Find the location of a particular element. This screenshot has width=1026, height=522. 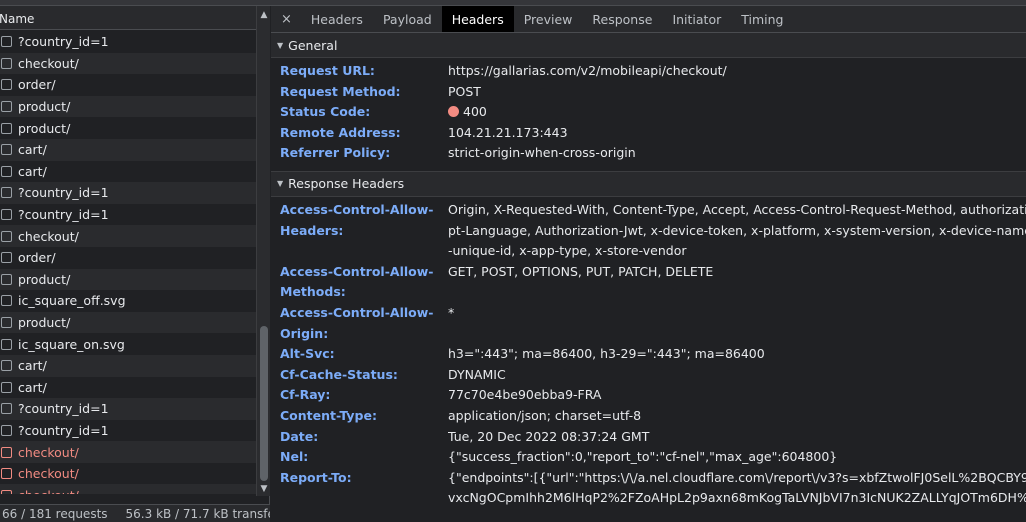

scroll-down-arrow-icon: ▼ is located at coordinates (264, 489).